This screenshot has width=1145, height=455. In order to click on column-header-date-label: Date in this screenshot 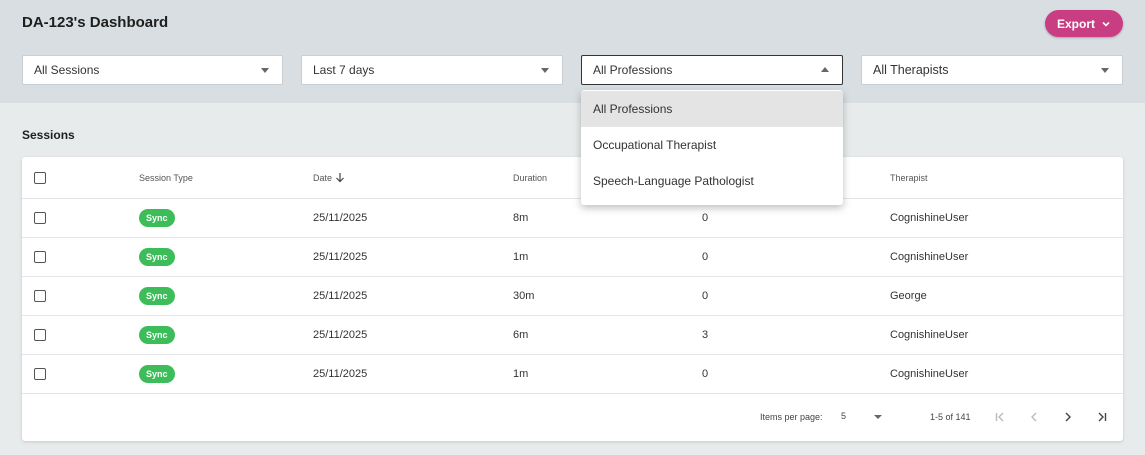, I will do `click(323, 177)`.